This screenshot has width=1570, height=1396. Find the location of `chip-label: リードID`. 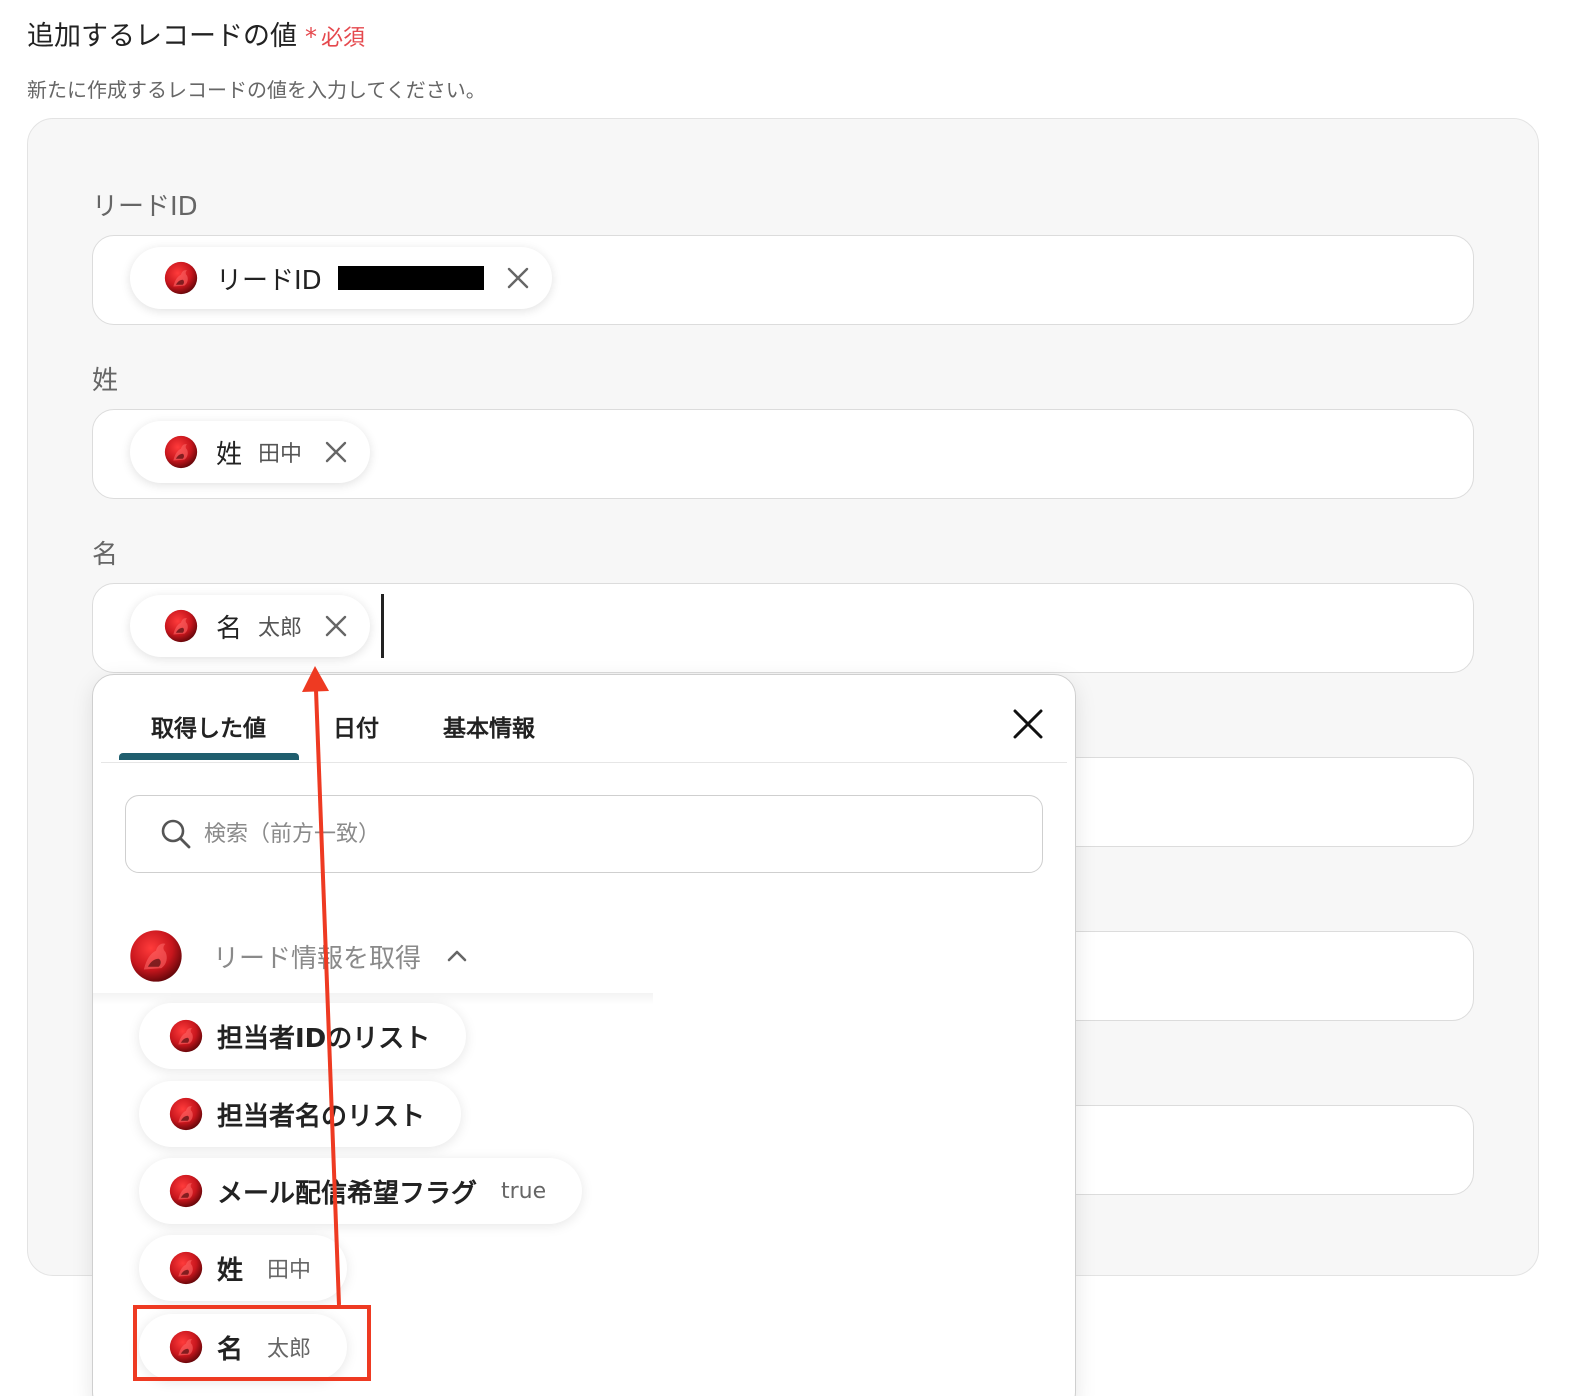

chip-label: リードID is located at coordinates (269, 280).